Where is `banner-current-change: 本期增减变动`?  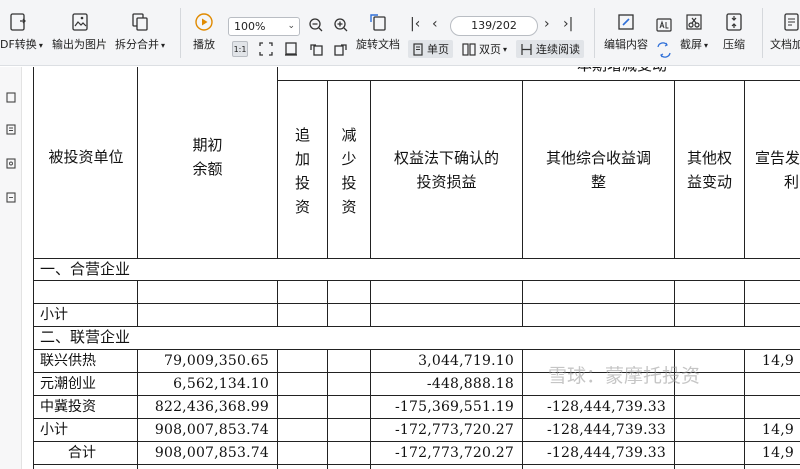
banner-current-change: 本期增减变动 is located at coordinates (622, 72).